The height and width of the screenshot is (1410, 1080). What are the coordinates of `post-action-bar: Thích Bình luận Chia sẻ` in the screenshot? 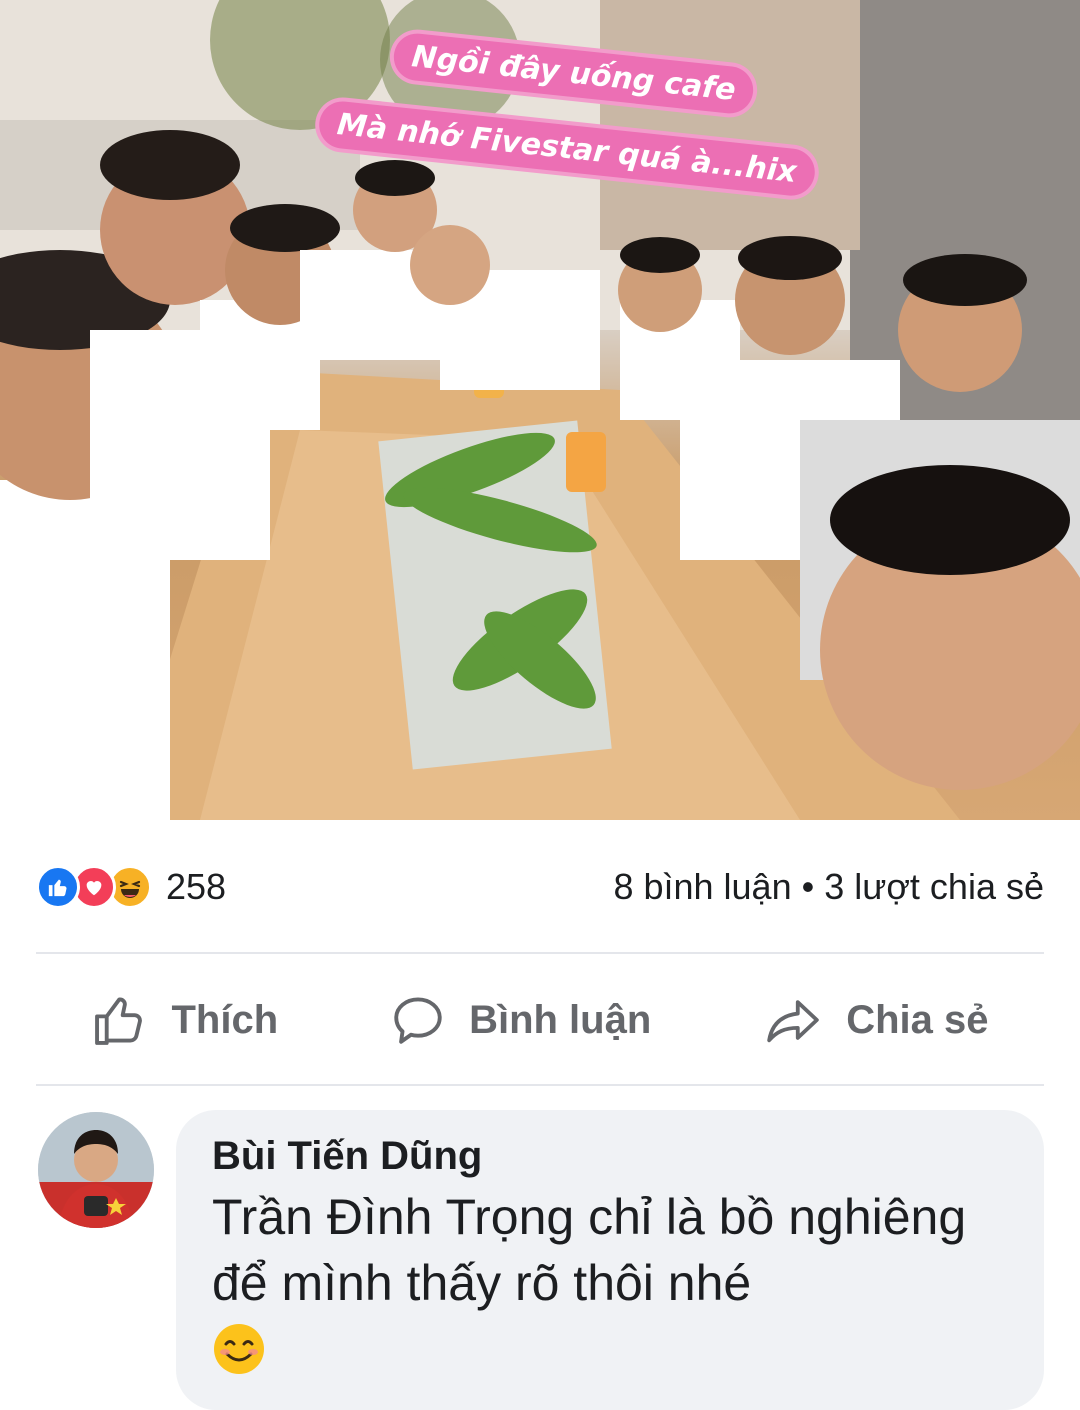 It's located at (540, 1020).